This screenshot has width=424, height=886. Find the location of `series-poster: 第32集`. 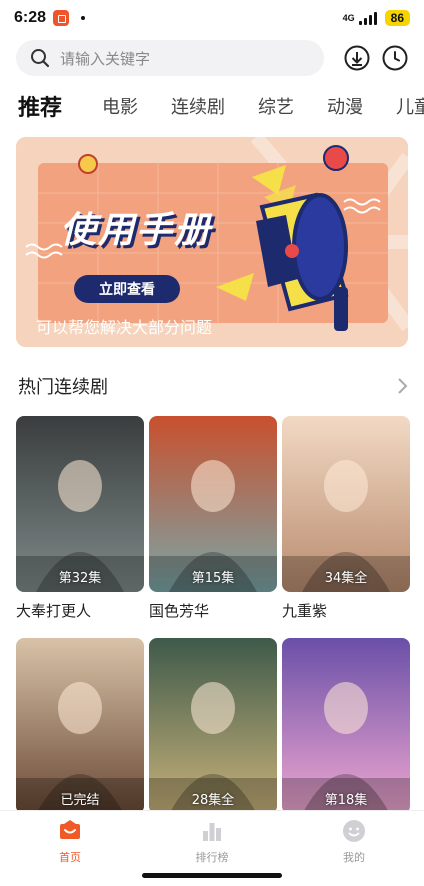

series-poster: 第32集 is located at coordinates (80, 504).